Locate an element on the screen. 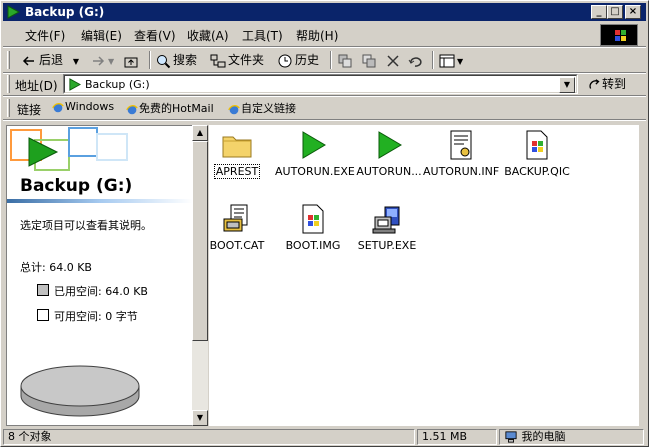  move-to-button is located at coordinates (346, 60).